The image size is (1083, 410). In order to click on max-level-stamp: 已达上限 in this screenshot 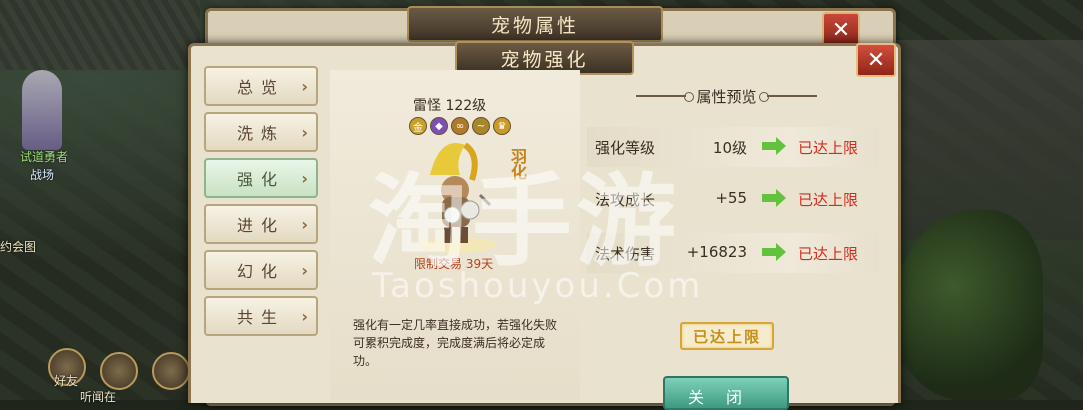, I will do `click(727, 336)`.